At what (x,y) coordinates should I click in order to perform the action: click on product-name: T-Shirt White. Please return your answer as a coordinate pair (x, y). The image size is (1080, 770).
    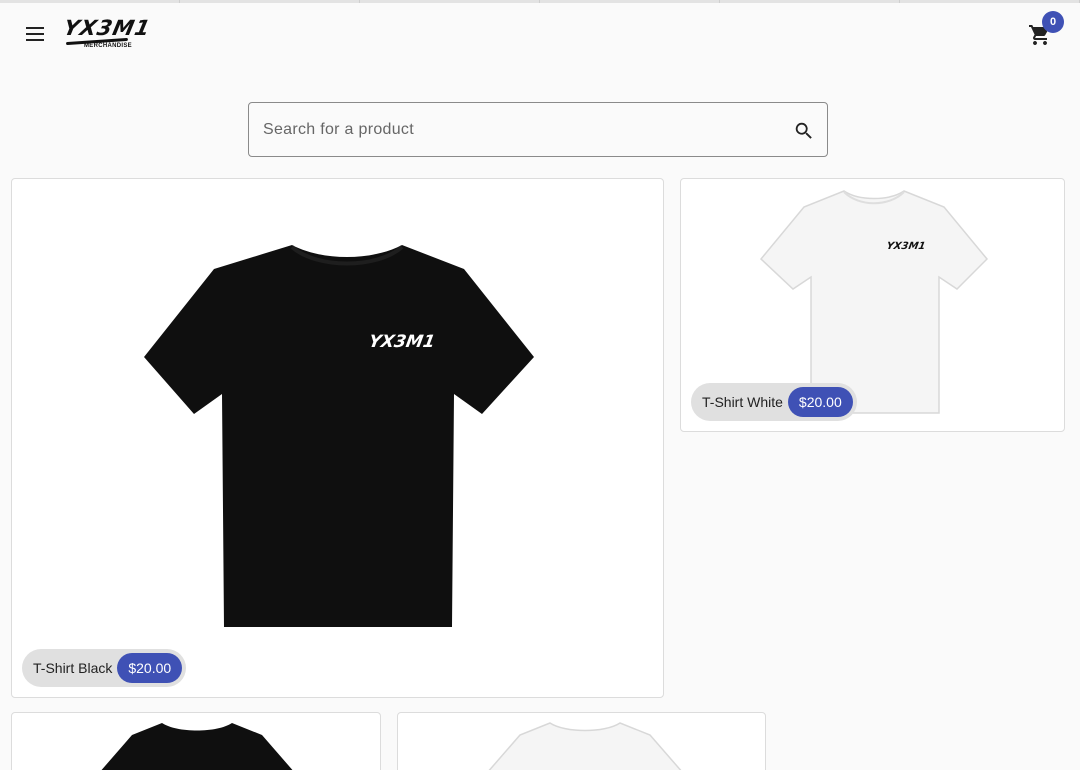
    Looking at the image, I should click on (742, 402).